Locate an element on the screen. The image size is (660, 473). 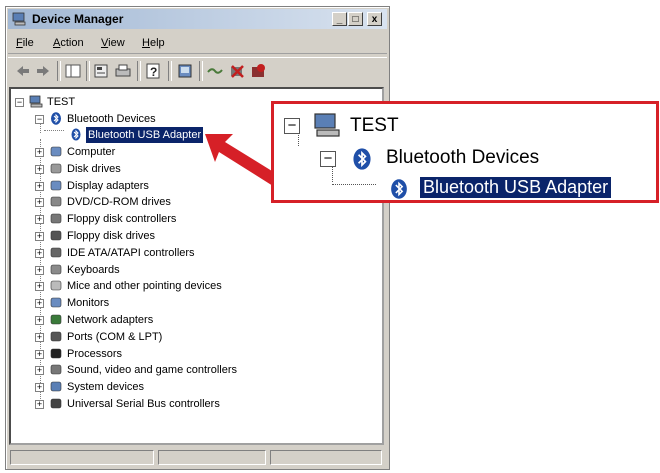
disk-drive-icon is located at coordinates (56, 168).